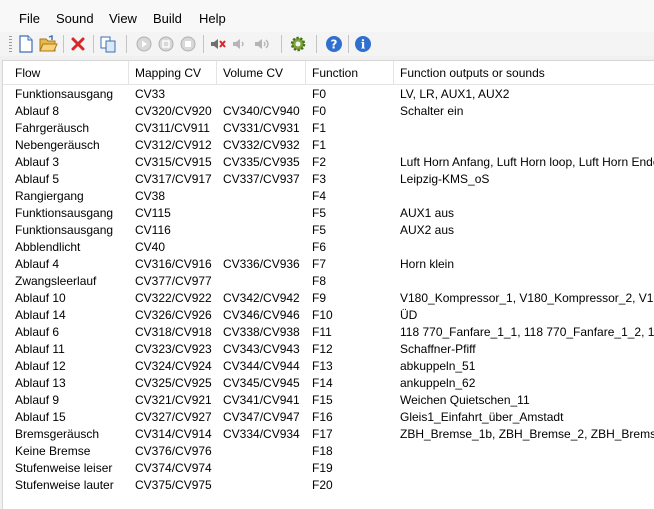 The image size is (654, 509). I want to click on cell-volume-cv: CV343/CV943, so click(261, 349).